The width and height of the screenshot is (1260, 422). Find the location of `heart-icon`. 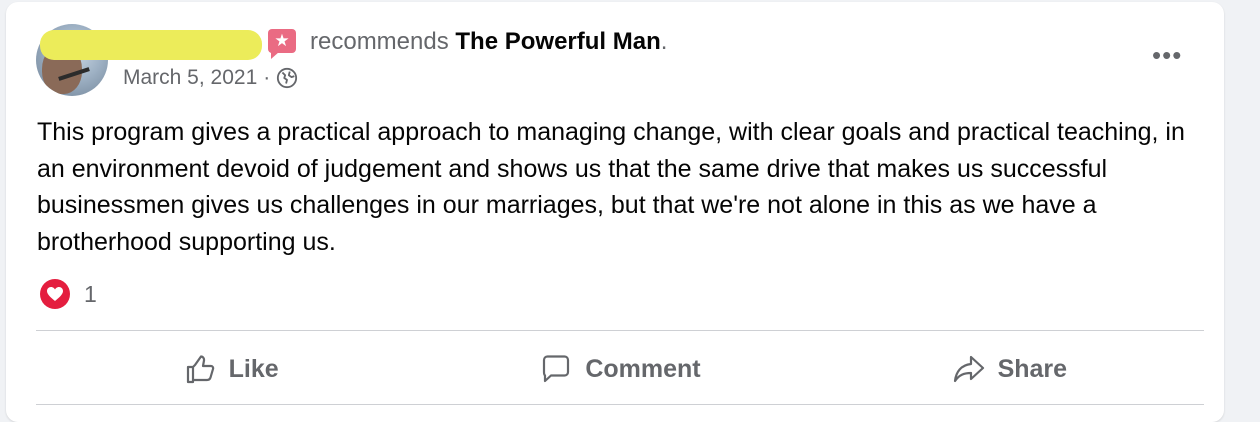

heart-icon is located at coordinates (55, 294).